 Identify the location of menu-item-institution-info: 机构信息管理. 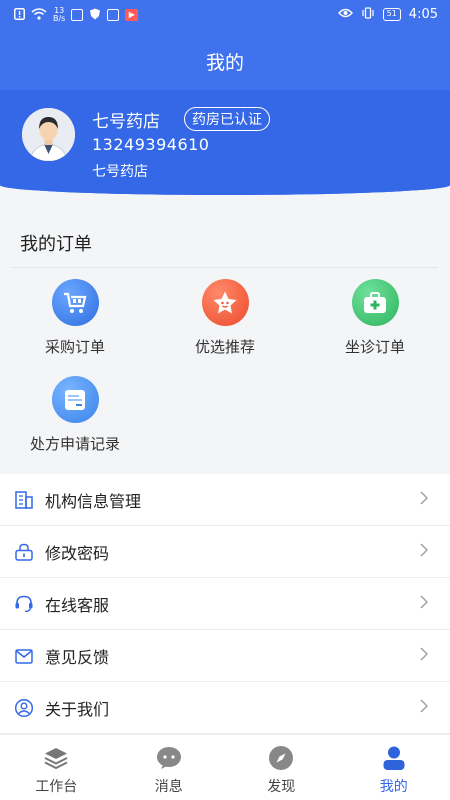
(225, 500).